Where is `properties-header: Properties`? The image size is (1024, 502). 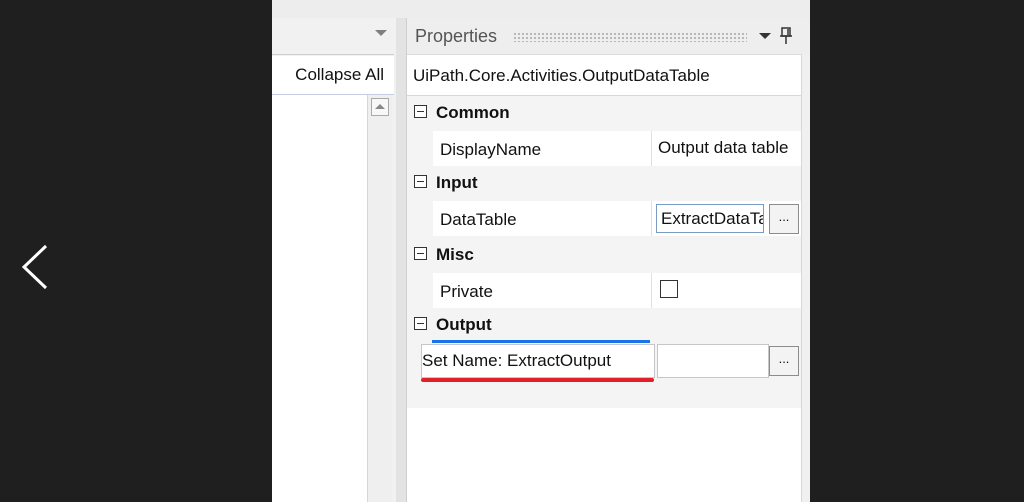 properties-header: Properties is located at coordinates (608, 36).